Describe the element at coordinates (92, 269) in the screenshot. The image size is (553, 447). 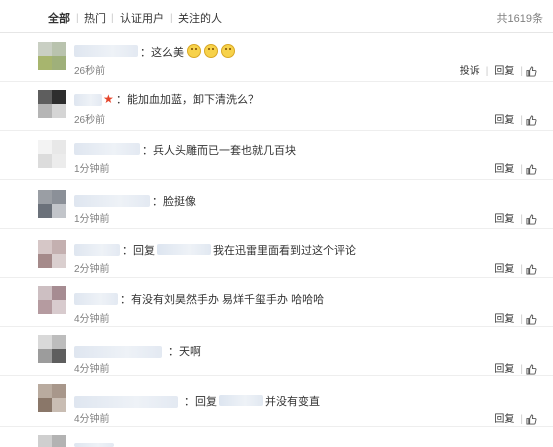
I see `comment-time: 2分钟前` at that location.